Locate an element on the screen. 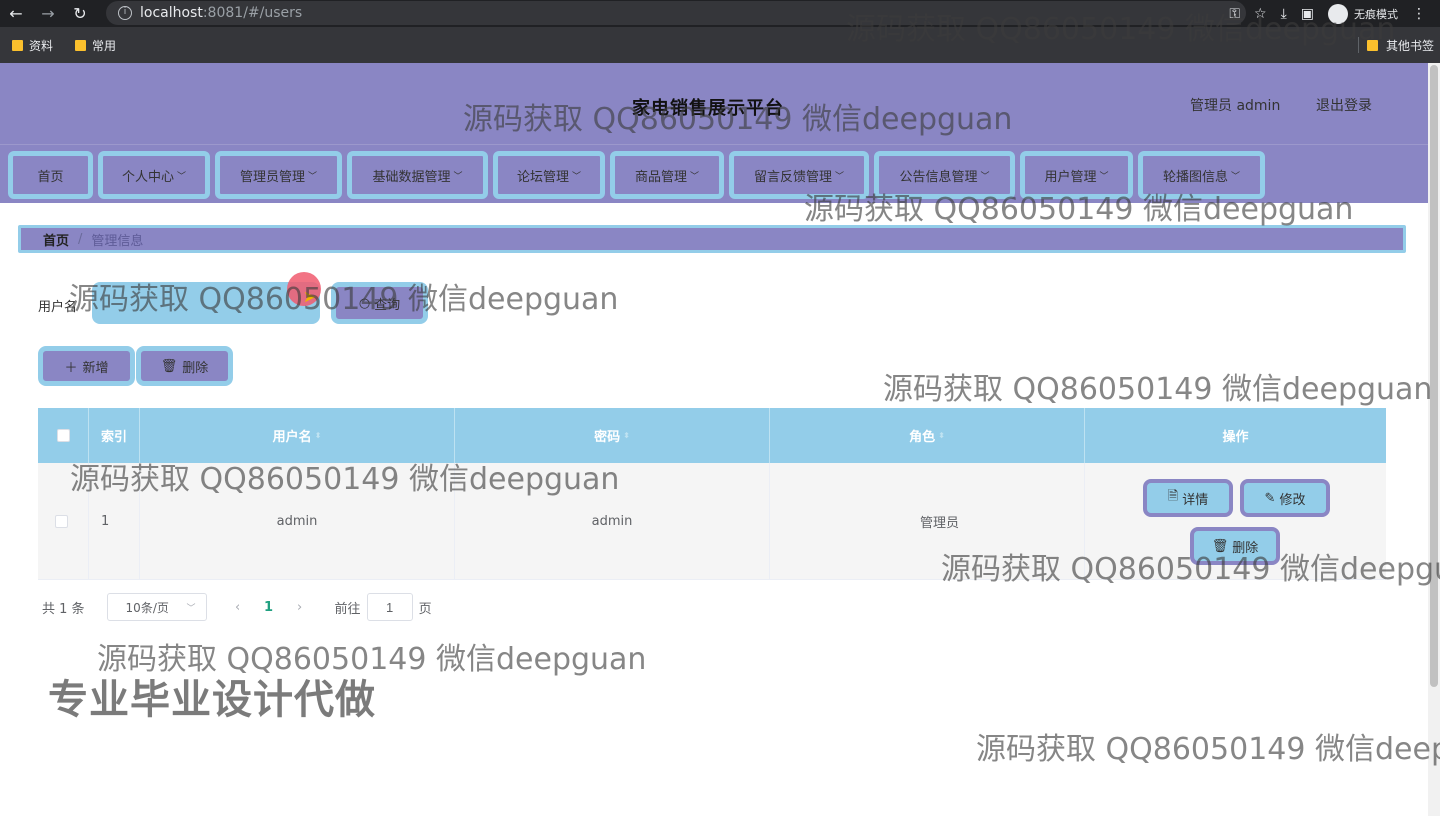  search-label: 用户名 is located at coordinates (58, 307).